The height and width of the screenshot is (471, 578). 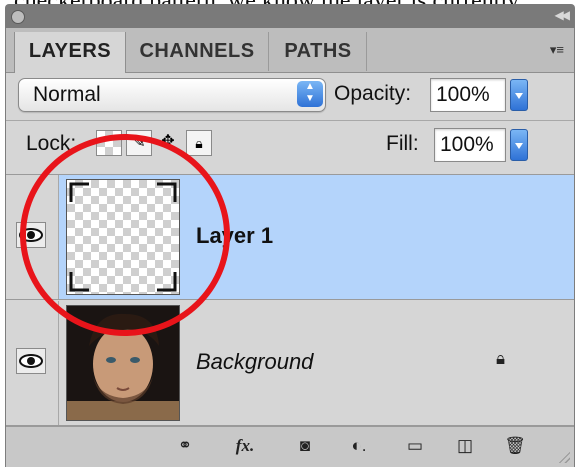 What do you see at coordinates (185, 446) in the screenshot?
I see `link-layers-icon: ⚭` at bounding box center [185, 446].